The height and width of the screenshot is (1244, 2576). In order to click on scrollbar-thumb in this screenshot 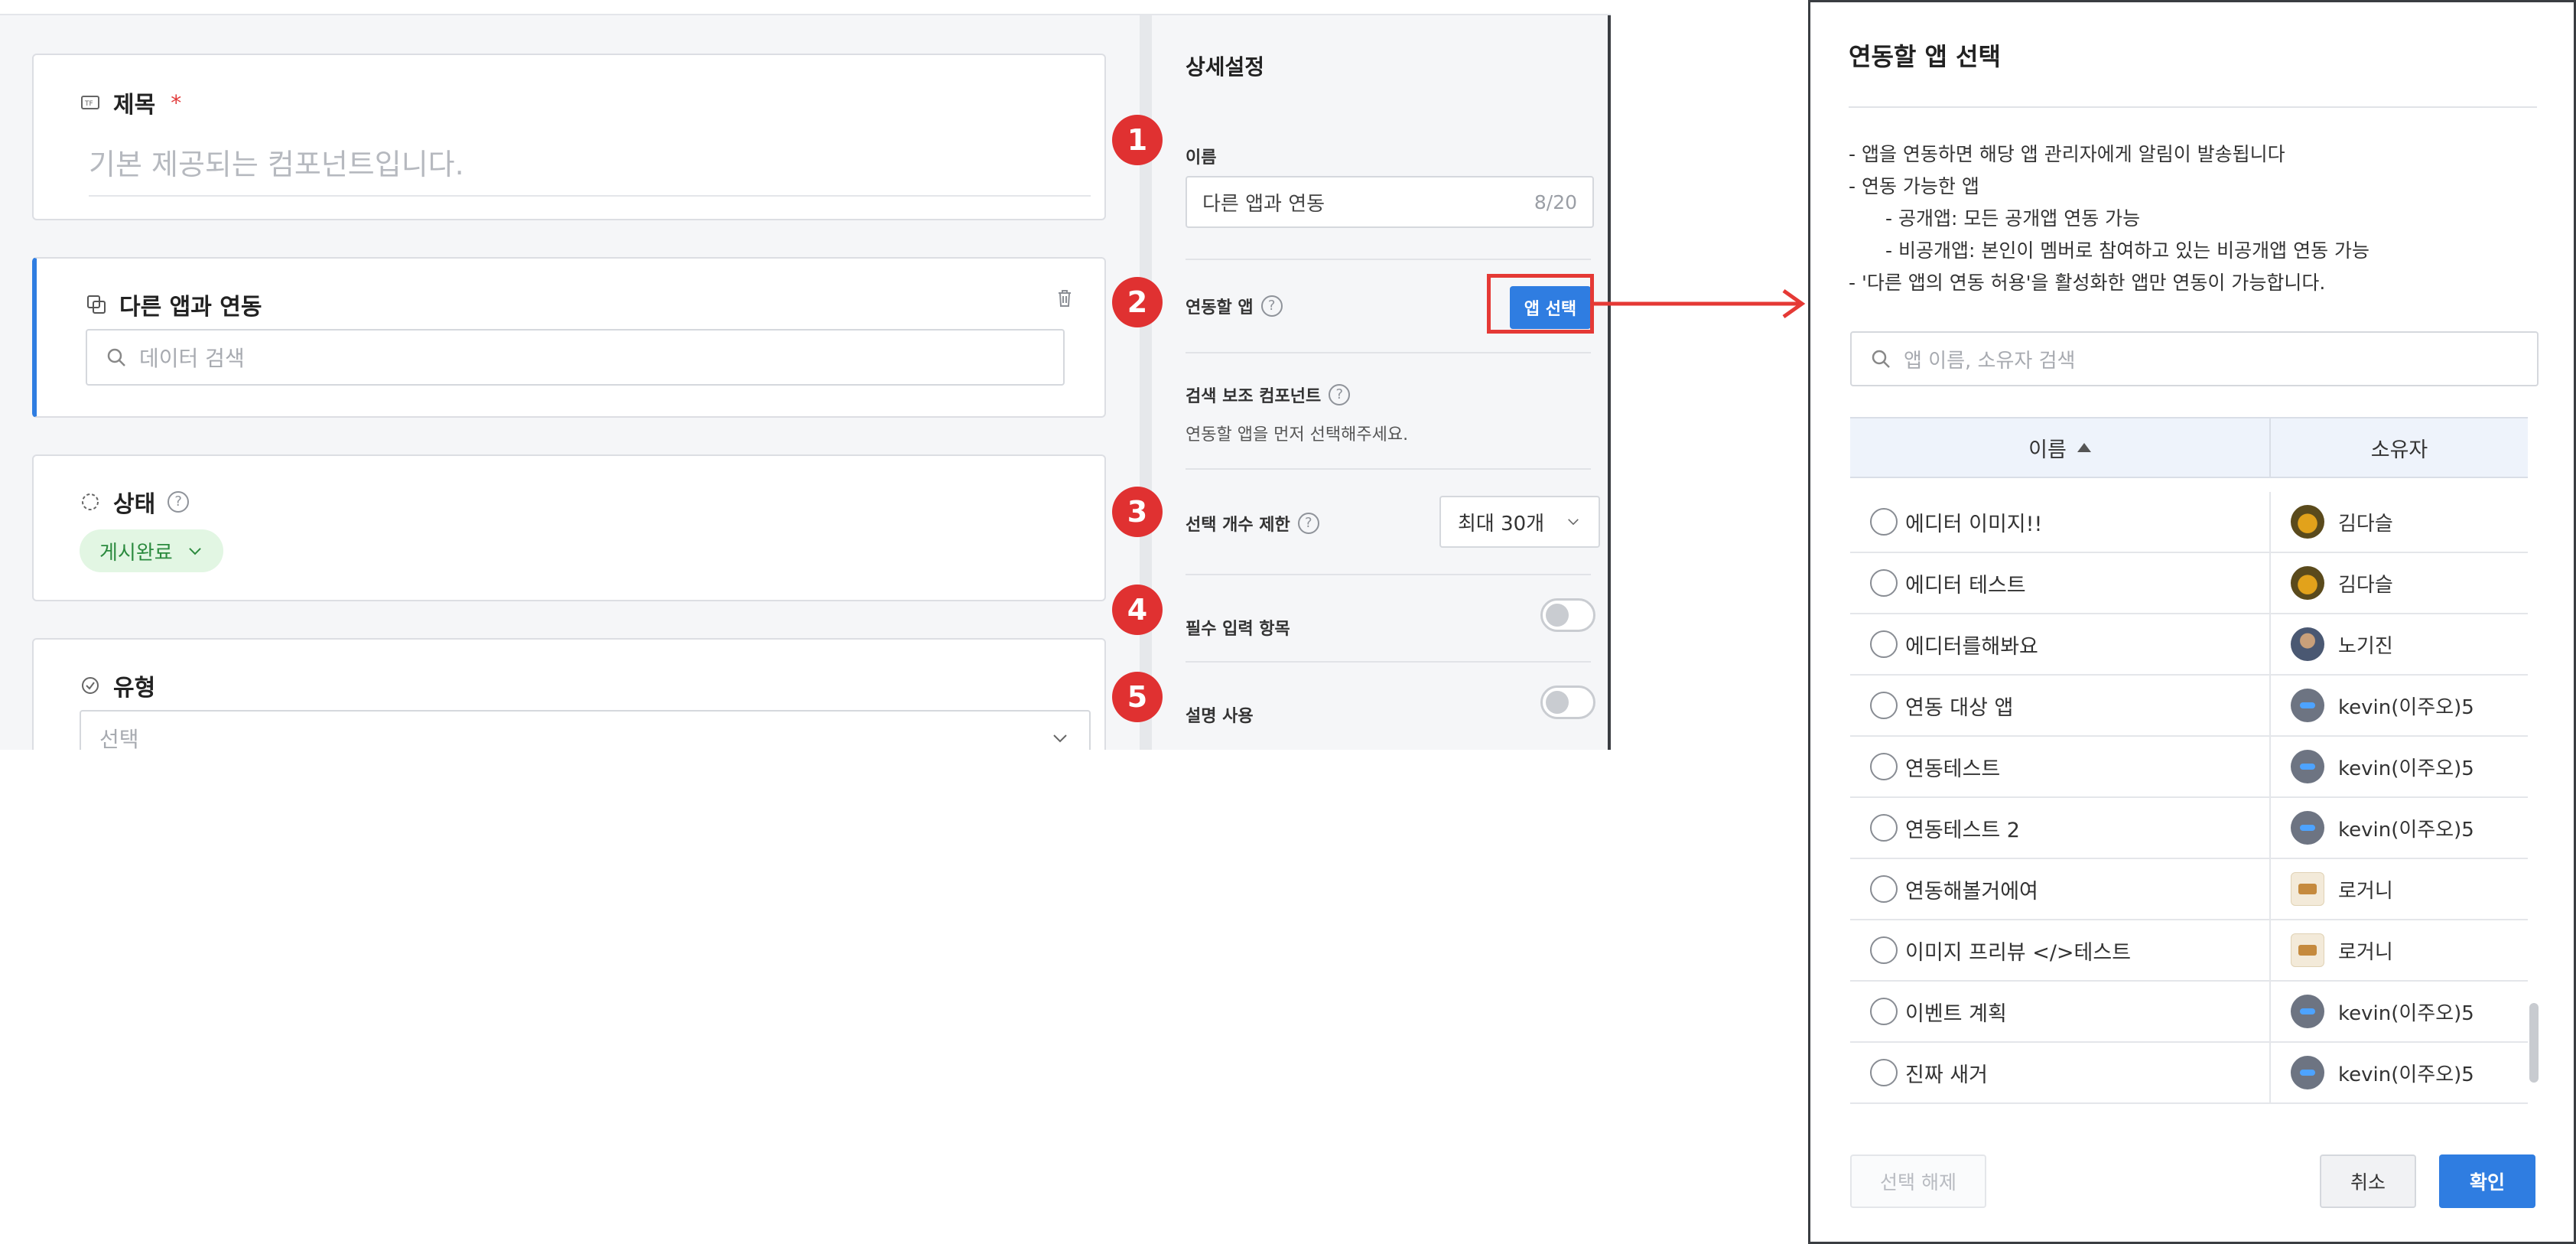, I will do `click(2534, 1043)`.